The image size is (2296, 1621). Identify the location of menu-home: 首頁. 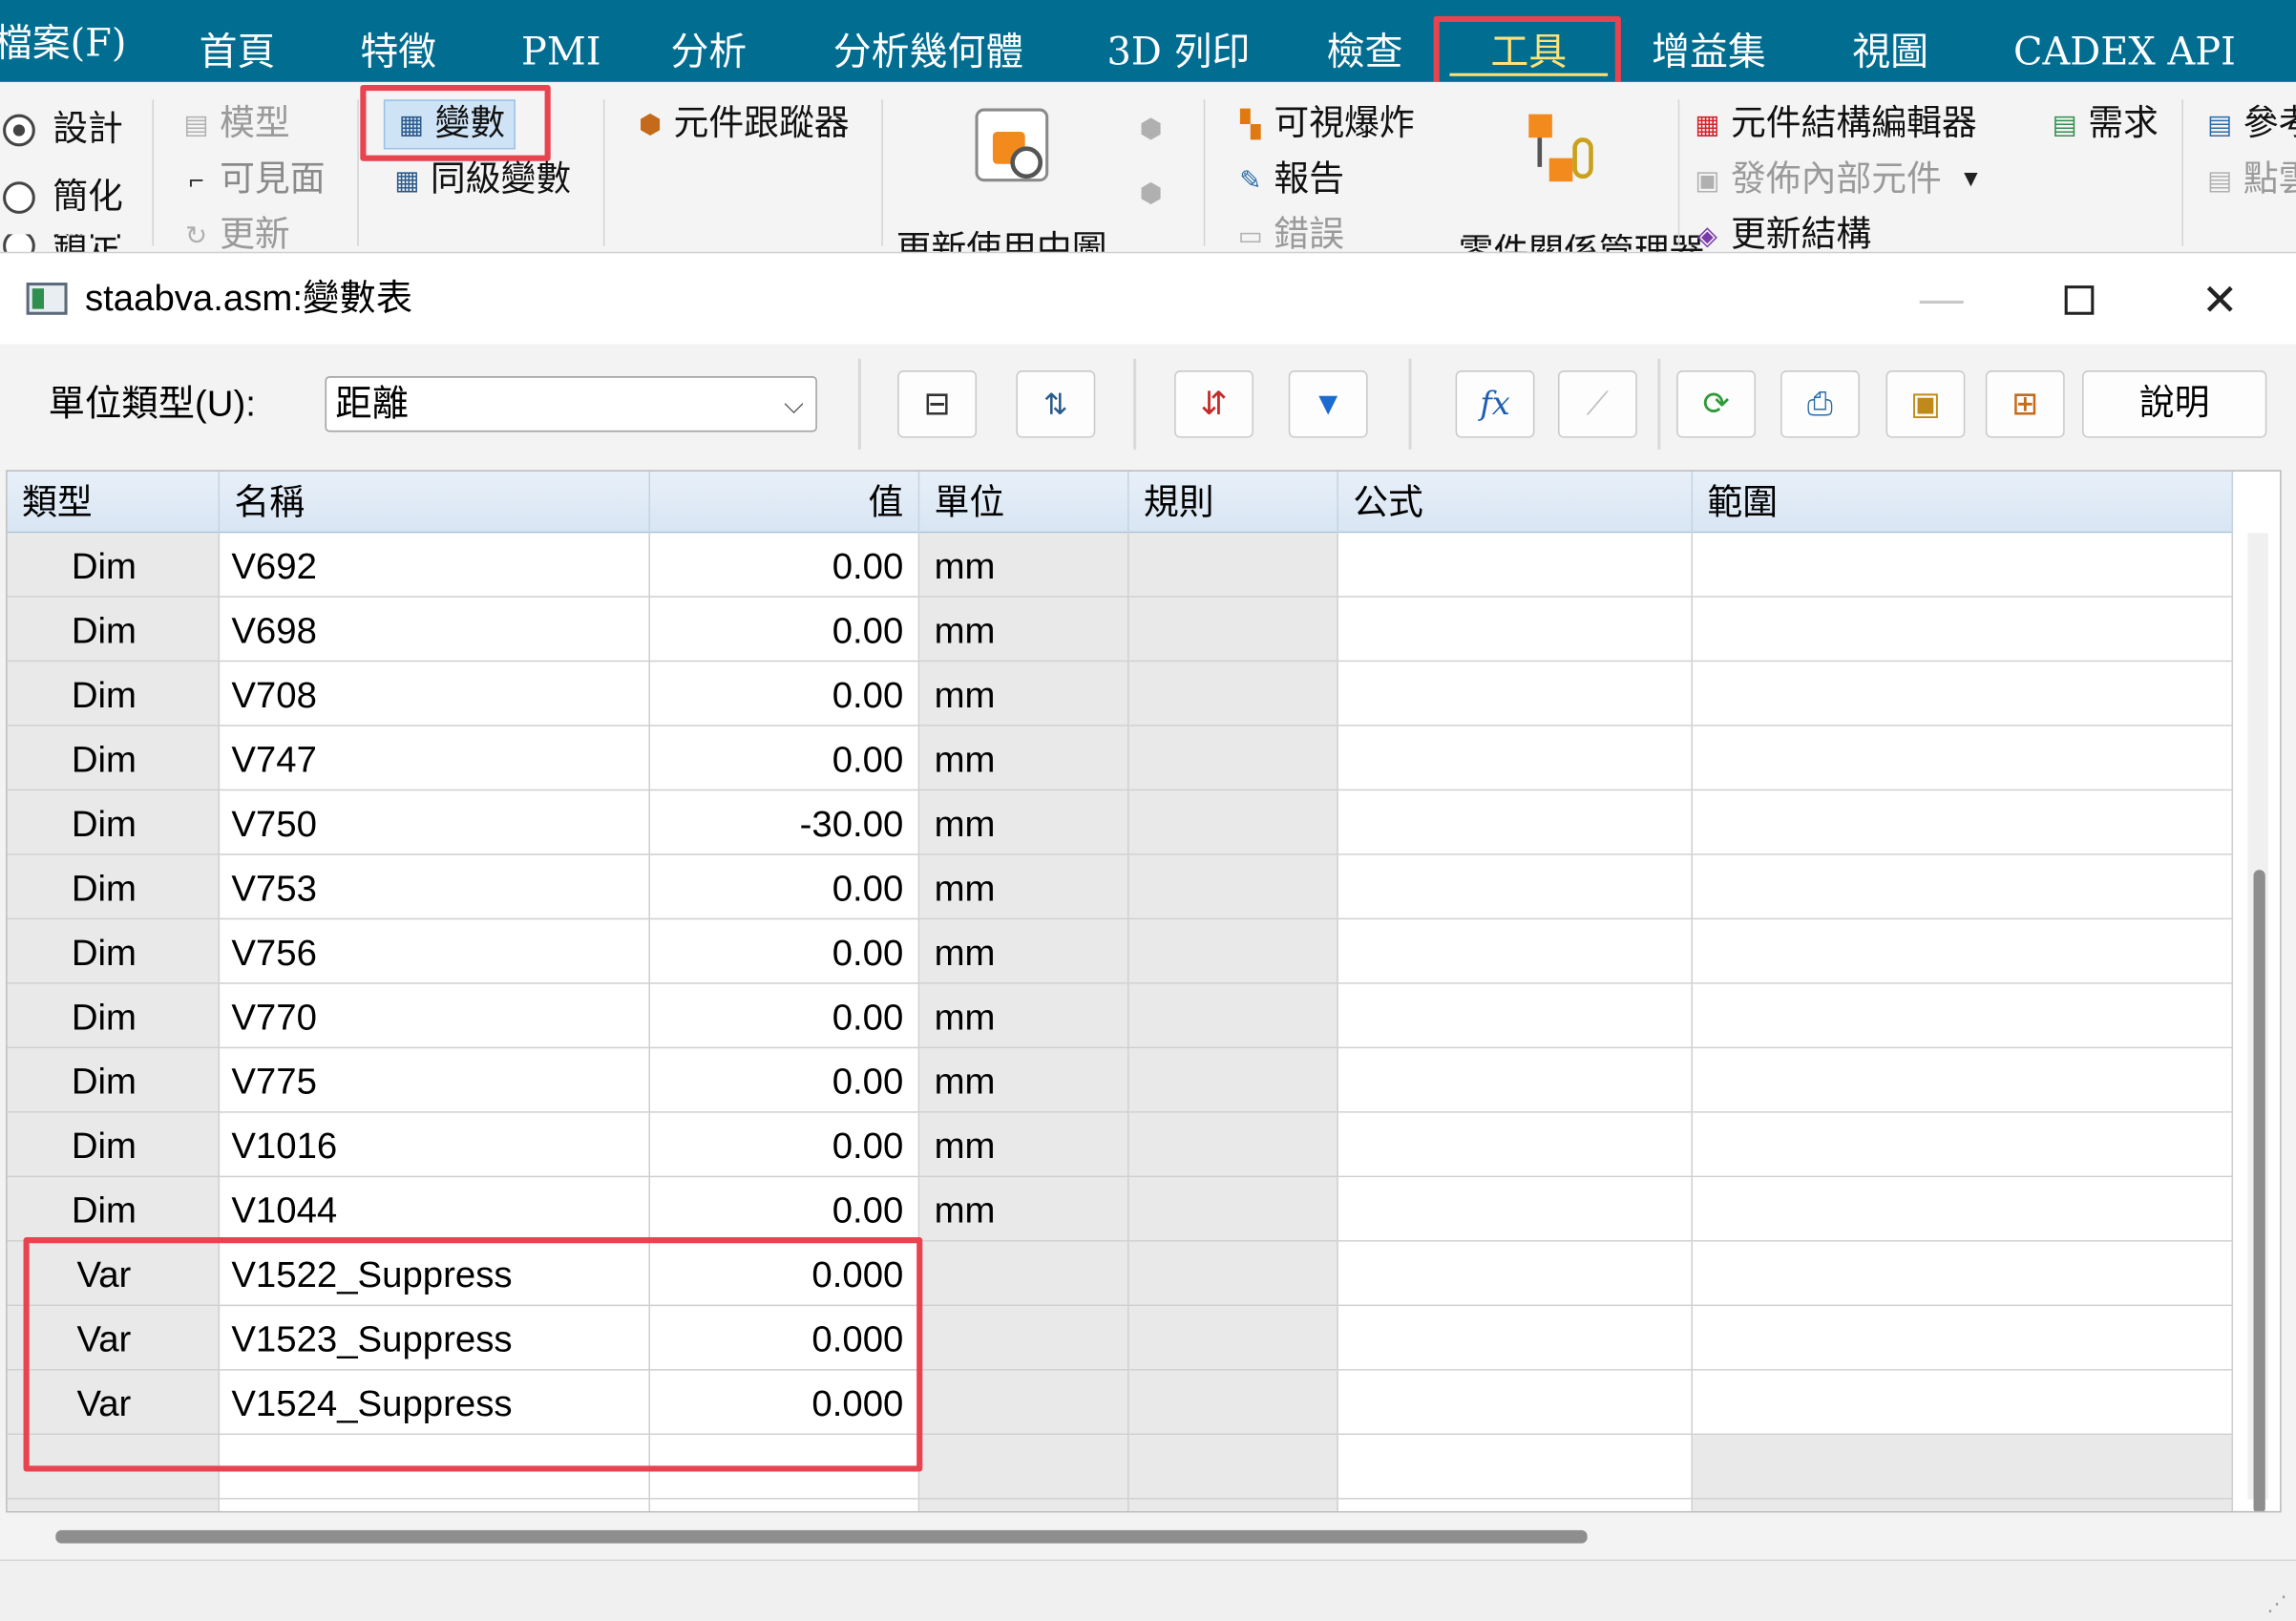
(238, 53).